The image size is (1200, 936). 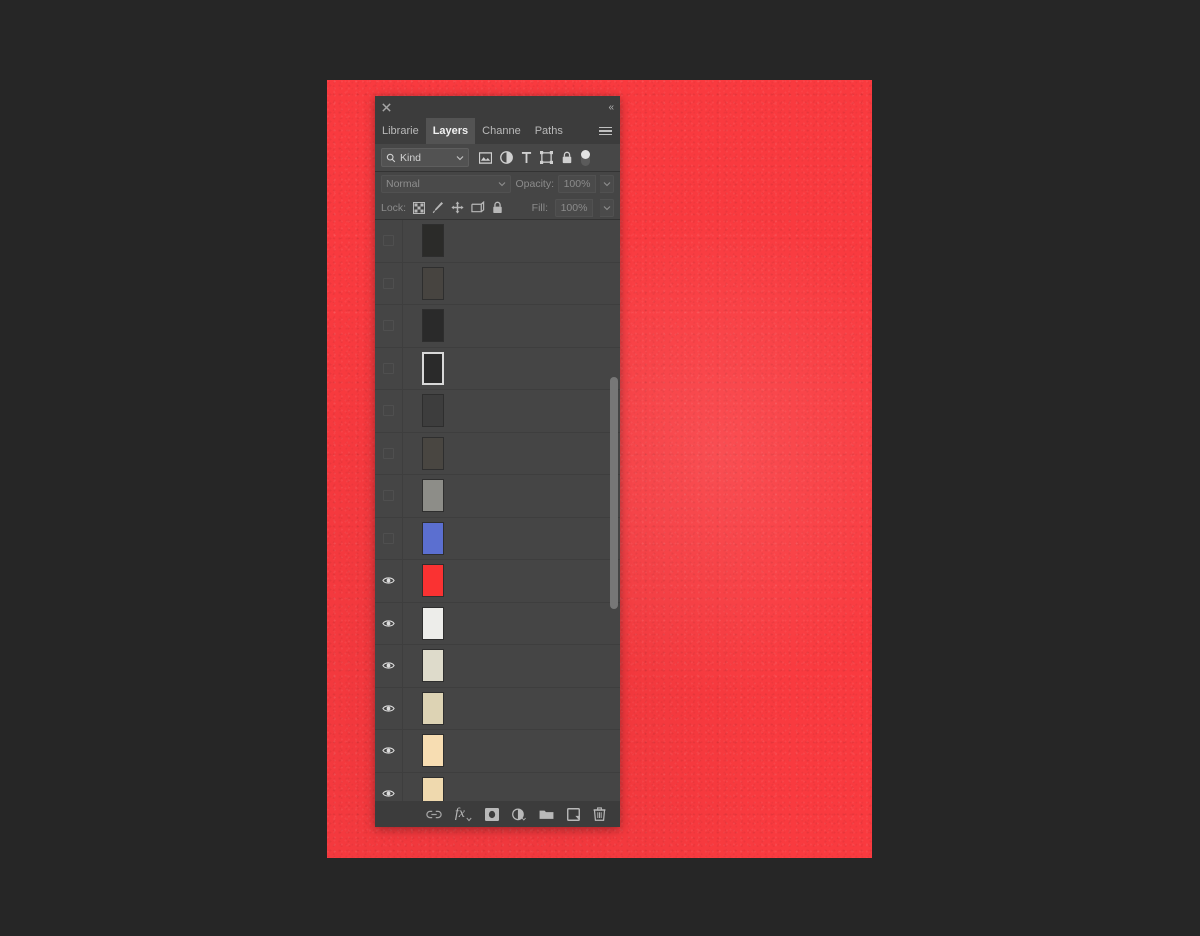 I want to click on adjustment-layer-filter-icon, so click(x=506, y=157).